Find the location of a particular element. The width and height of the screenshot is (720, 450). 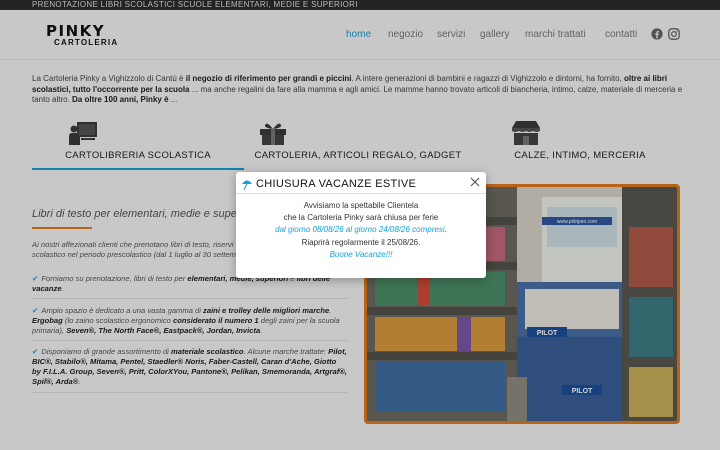

modal-title: CHIUSURA VACANZE ESTIVE is located at coordinates (336, 184).